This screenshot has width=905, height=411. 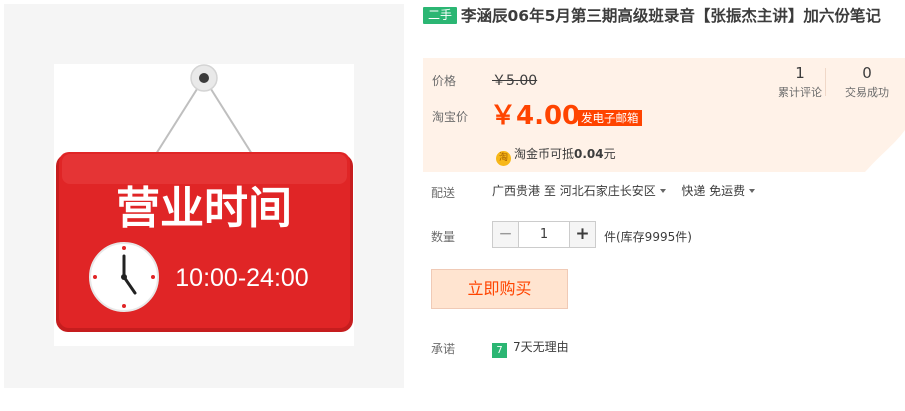 I want to click on coin-amount: 0.04, so click(x=589, y=154).